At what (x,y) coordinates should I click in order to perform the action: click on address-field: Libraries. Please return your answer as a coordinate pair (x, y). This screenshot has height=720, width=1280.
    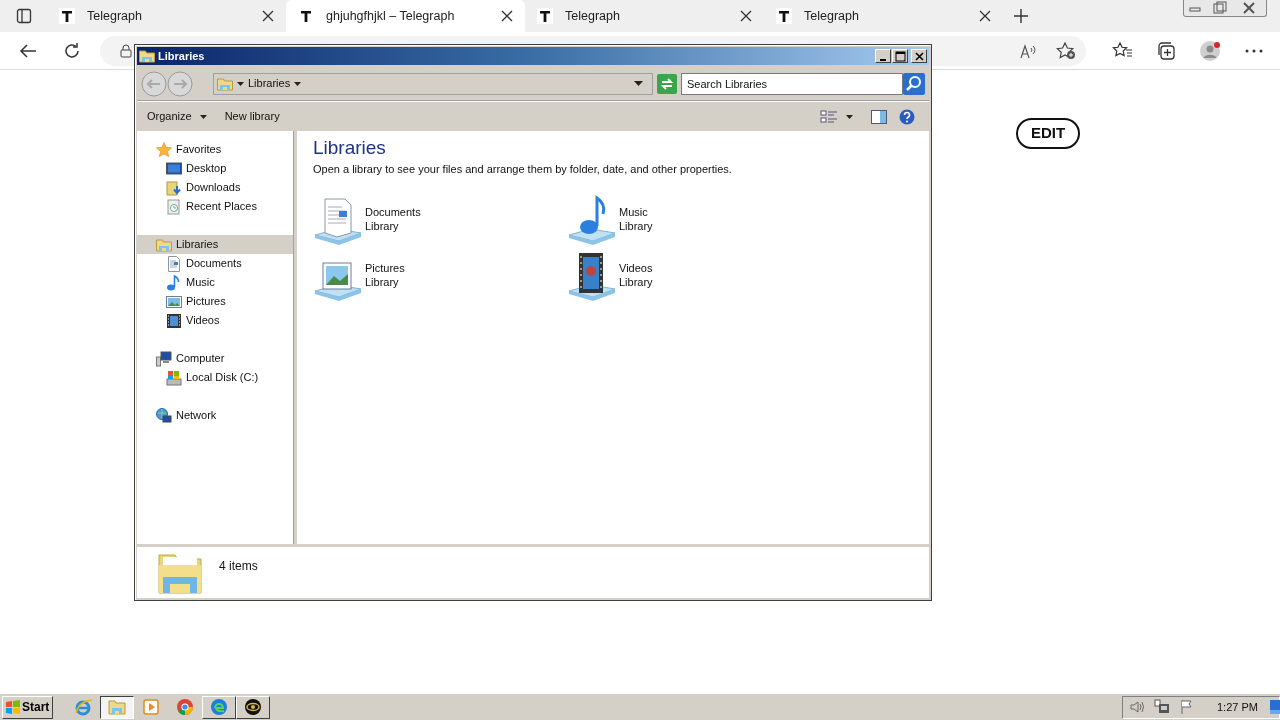
    Looking at the image, I should click on (433, 83).